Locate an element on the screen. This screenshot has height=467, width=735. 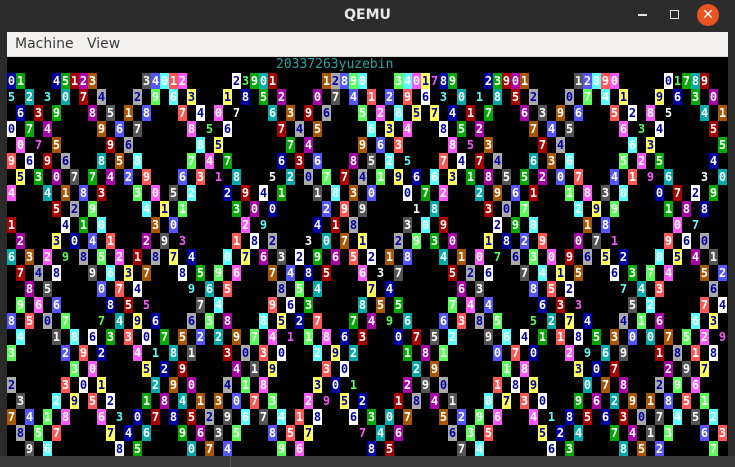
minimize-icon is located at coordinates (643, 15).